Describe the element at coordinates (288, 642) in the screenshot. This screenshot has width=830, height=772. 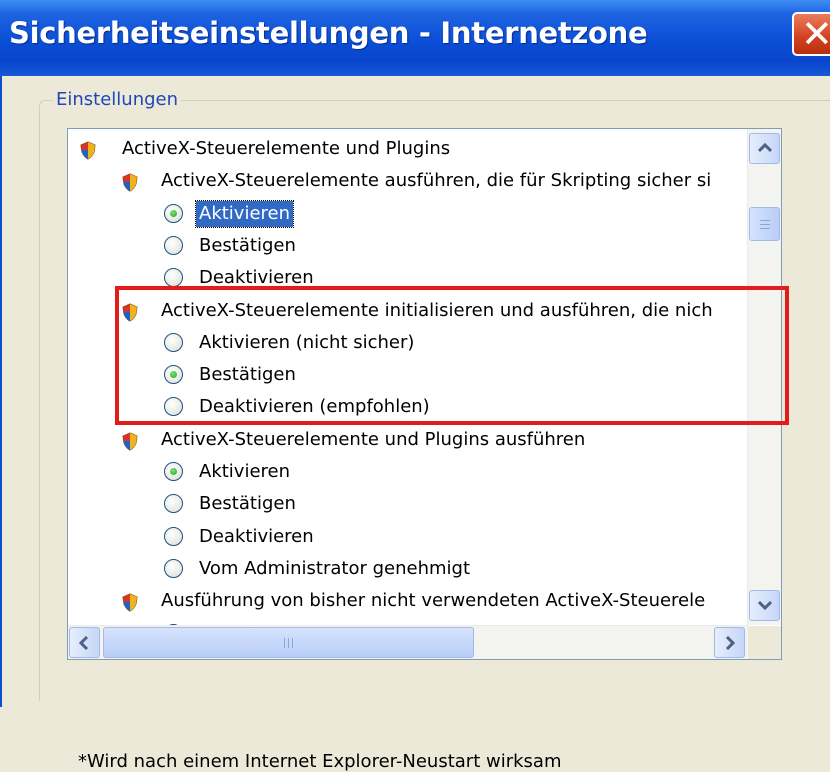
I see `horizontal-scroll-thumb` at that location.